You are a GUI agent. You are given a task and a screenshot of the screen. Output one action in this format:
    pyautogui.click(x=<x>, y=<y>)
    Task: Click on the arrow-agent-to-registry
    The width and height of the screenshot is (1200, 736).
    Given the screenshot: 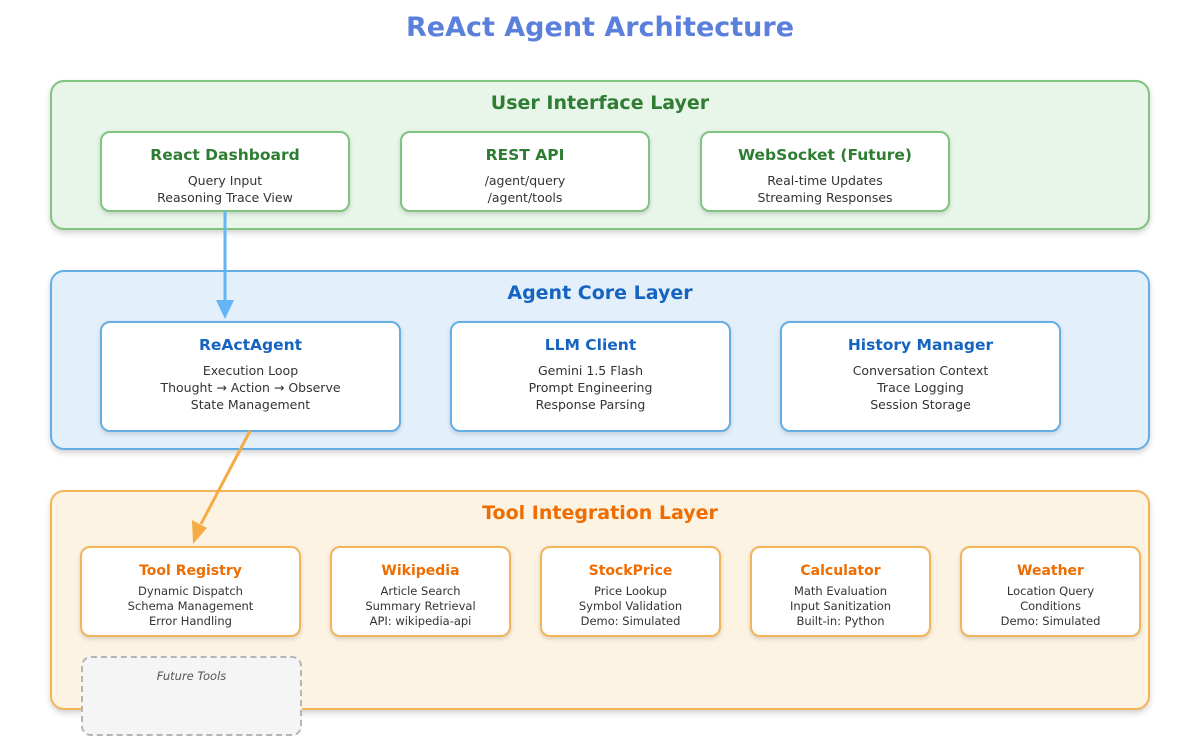 What is the action you would take?
    pyautogui.click(x=225, y=477)
    